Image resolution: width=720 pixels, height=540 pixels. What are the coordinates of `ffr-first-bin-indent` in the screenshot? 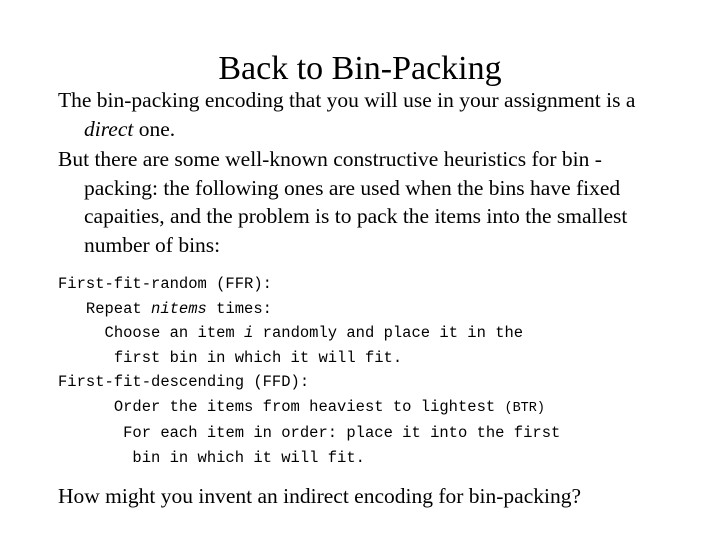 It's located at (86, 358).